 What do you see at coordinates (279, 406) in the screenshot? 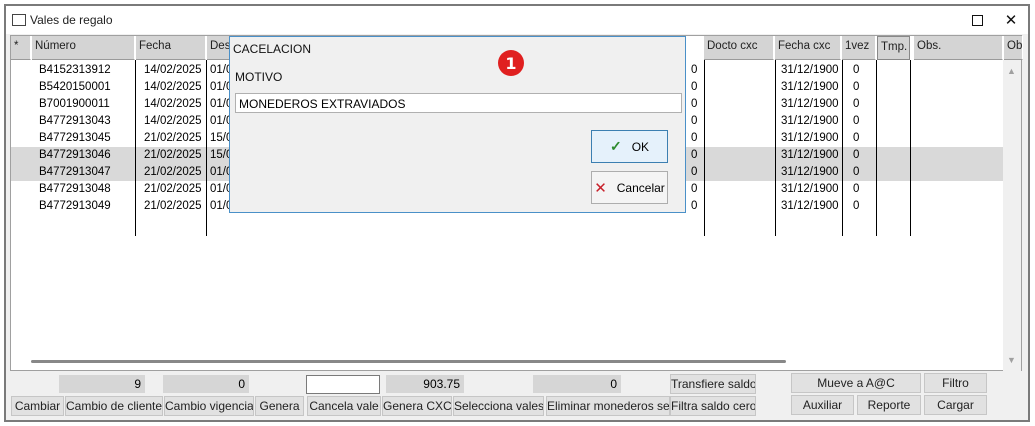
I see `genera-button: Genera` at bounding box center [279, 406].